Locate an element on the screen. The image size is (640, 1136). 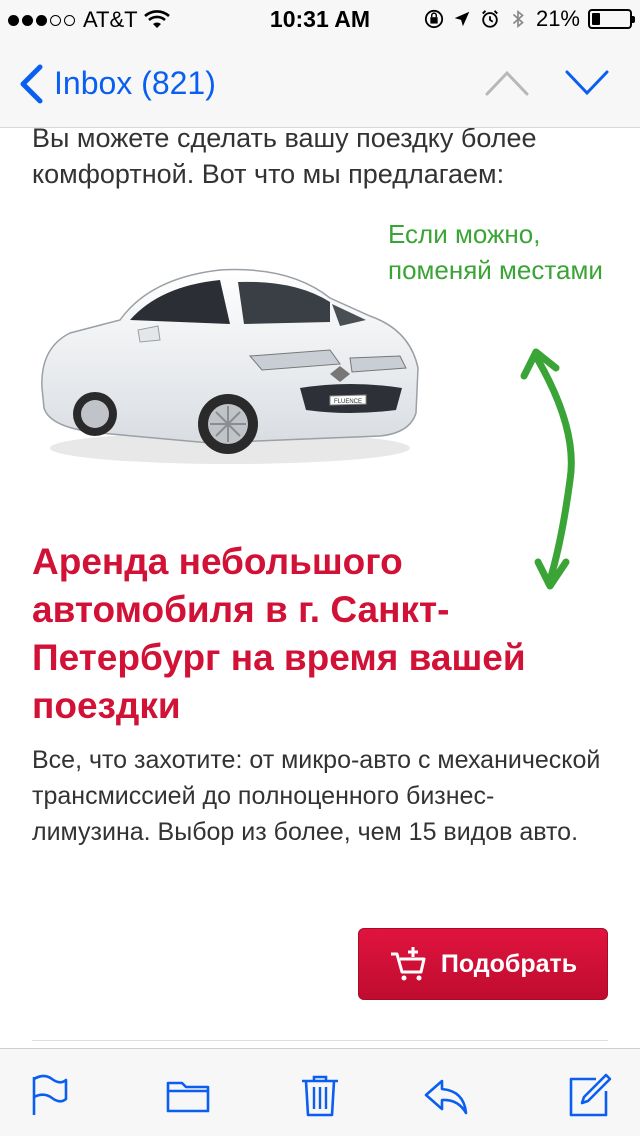
alarm-icon is located at coordinates (490, 19).